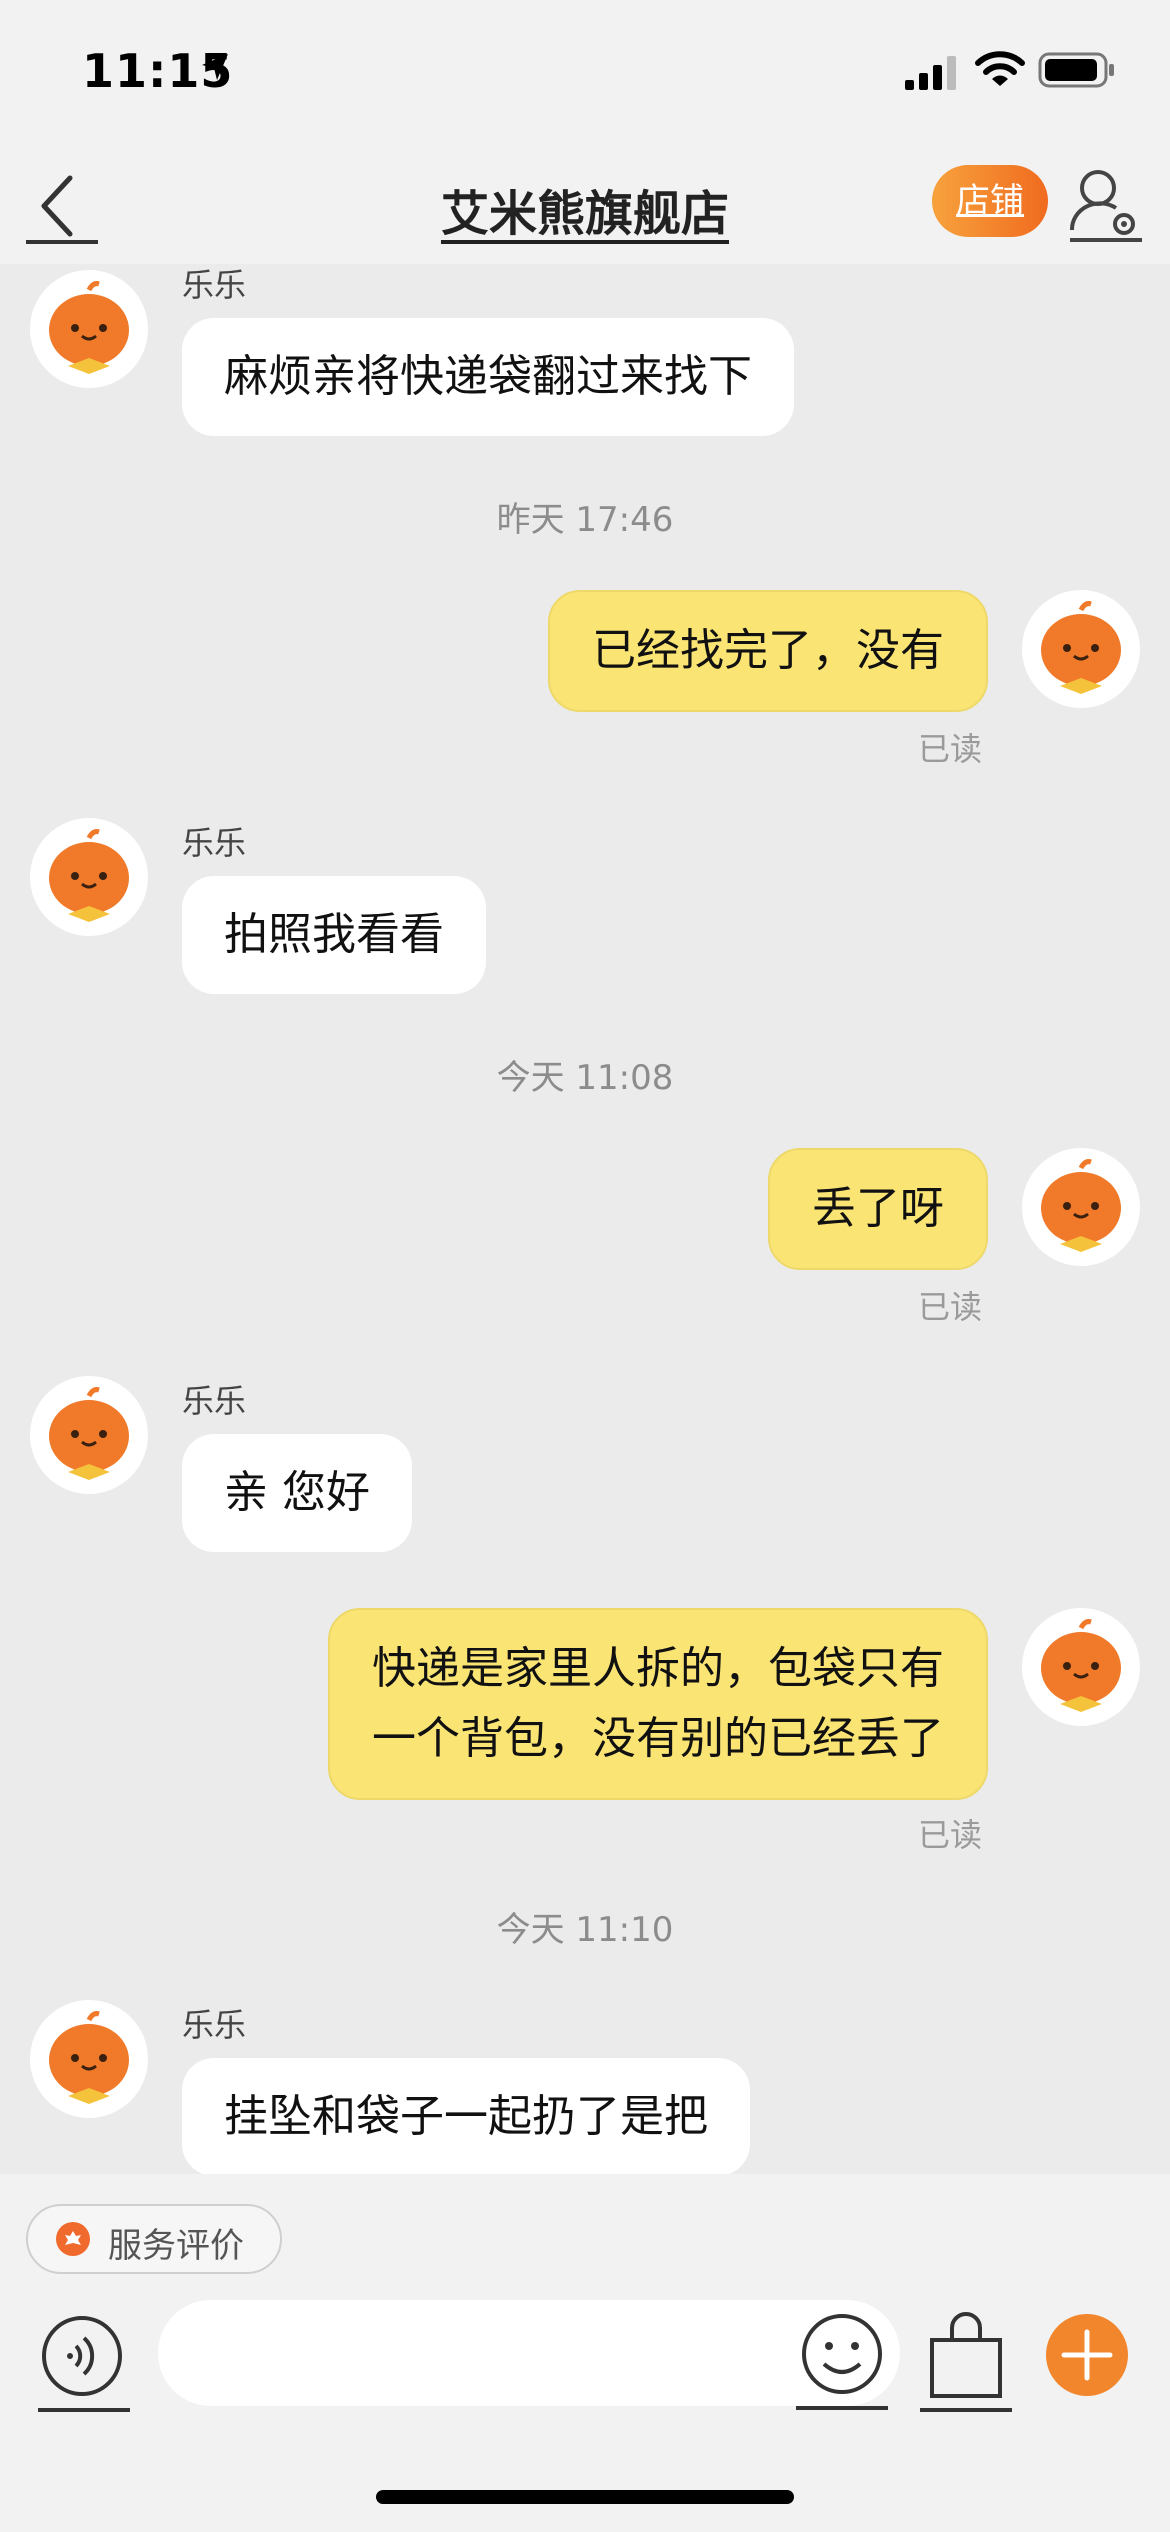 This screenshot has width=1170, height=2532. Describe the element at coordinates (768, 651) in the screenshot. I see `message-bubble: 已经找完了，没有` at that location.